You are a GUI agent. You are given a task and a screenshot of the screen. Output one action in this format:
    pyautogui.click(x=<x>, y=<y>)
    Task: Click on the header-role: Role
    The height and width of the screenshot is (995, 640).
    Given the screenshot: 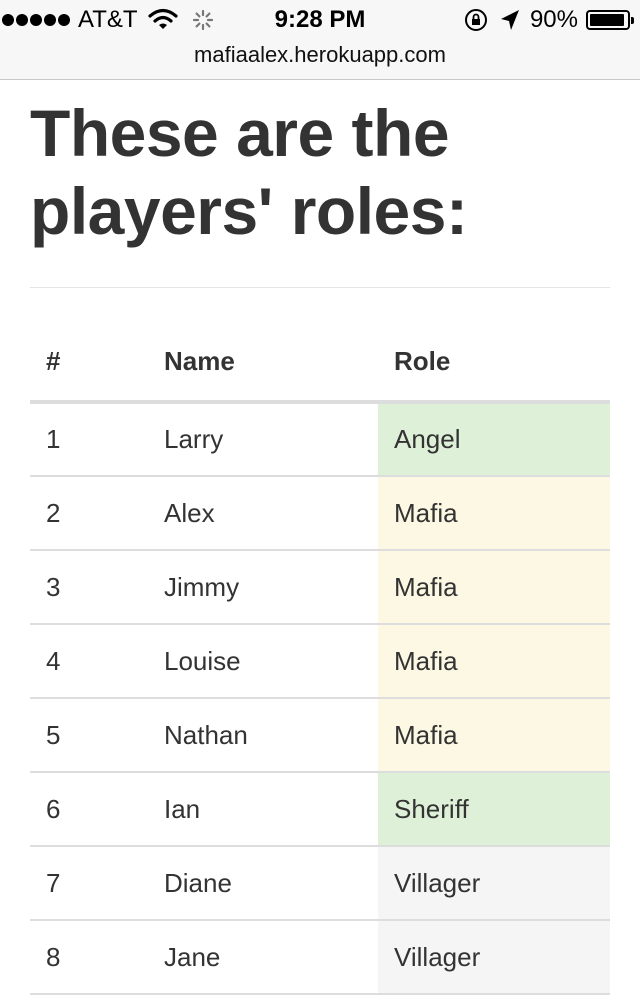 What is the action you would take?
    pyautogui.click(x=494, y=363)
    